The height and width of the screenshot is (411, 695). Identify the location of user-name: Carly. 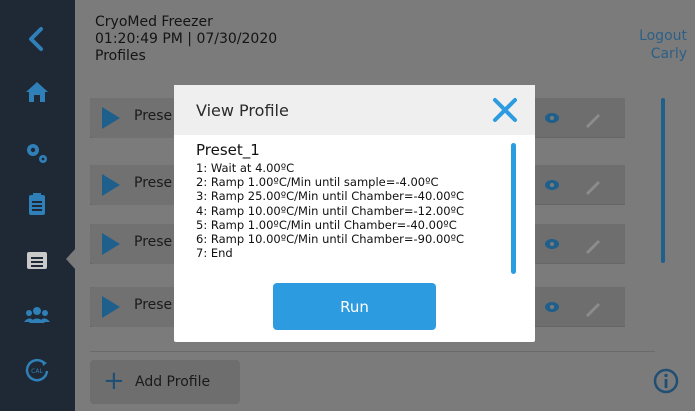
(668, 54).